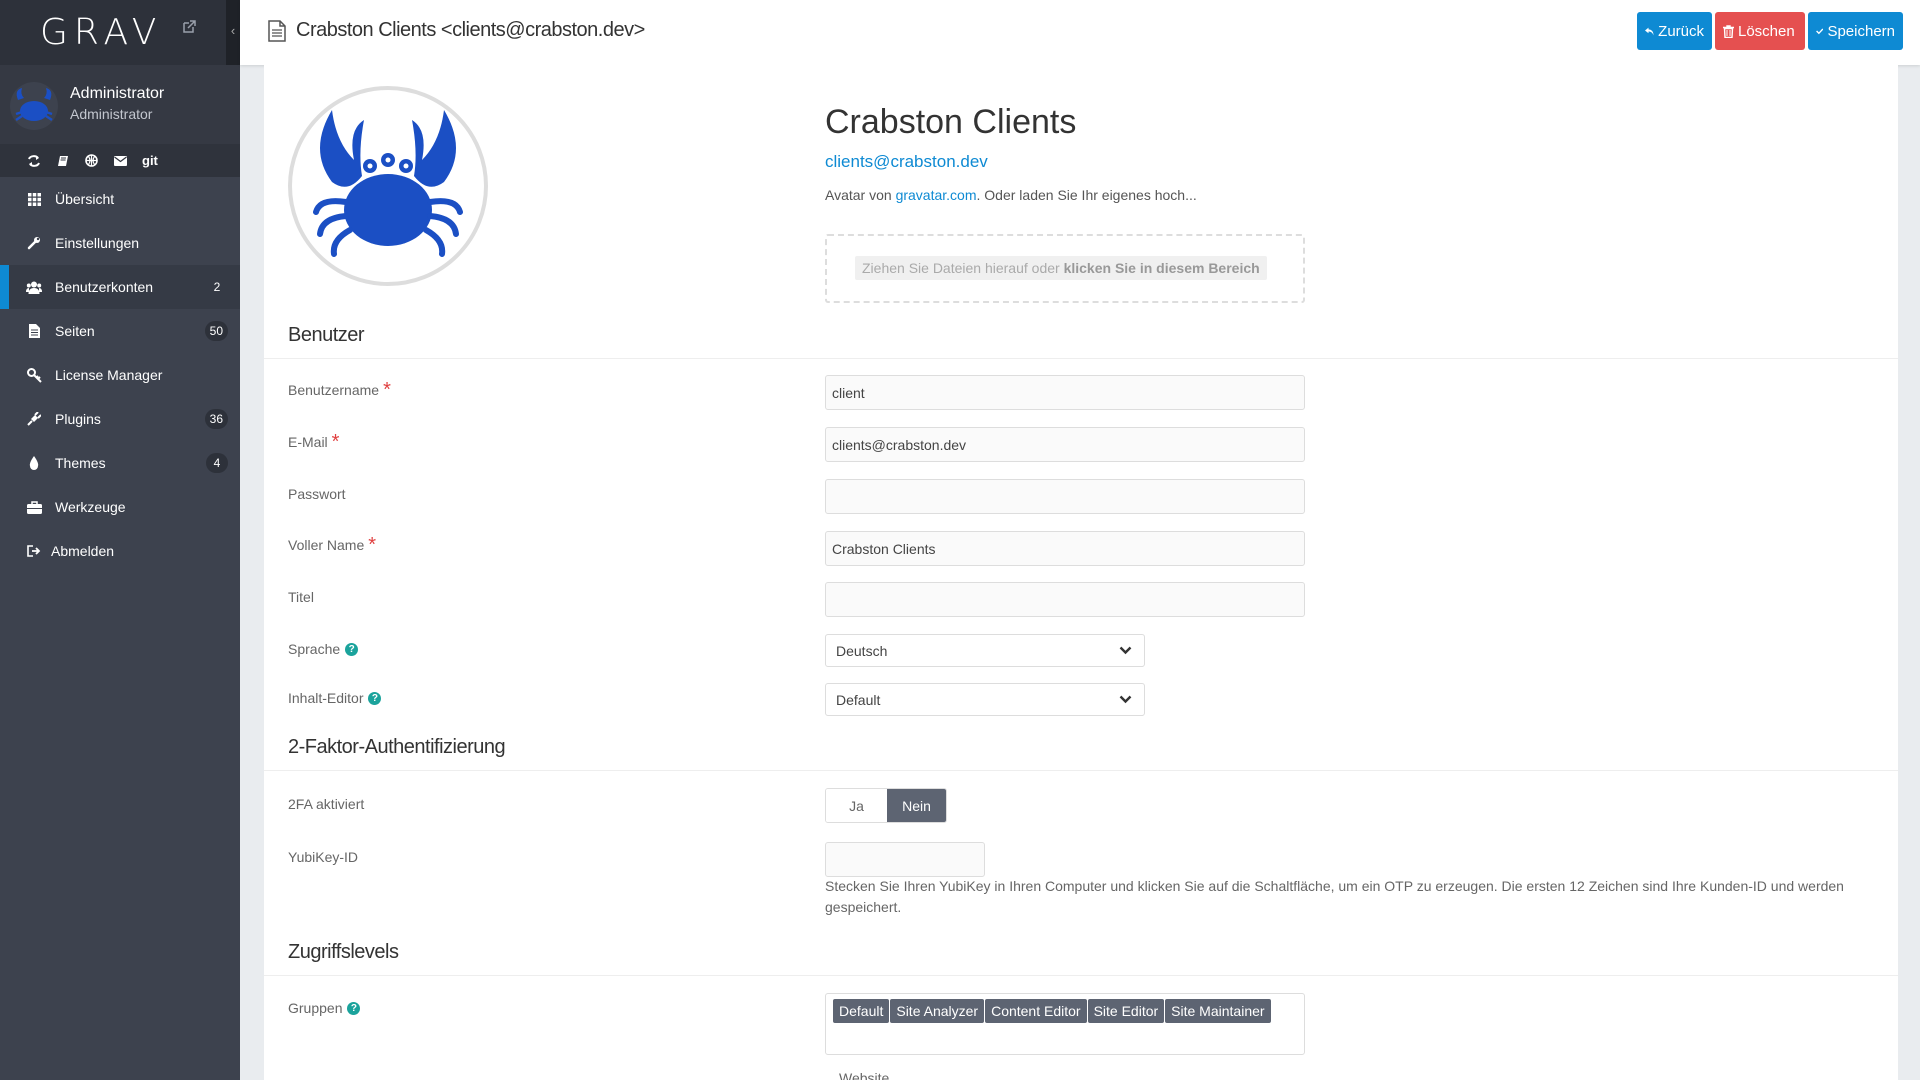  What do you see at coordinates (317, 494) in the screenshot?
I see `label-text: Passwort` at bounding box center [317, 494].